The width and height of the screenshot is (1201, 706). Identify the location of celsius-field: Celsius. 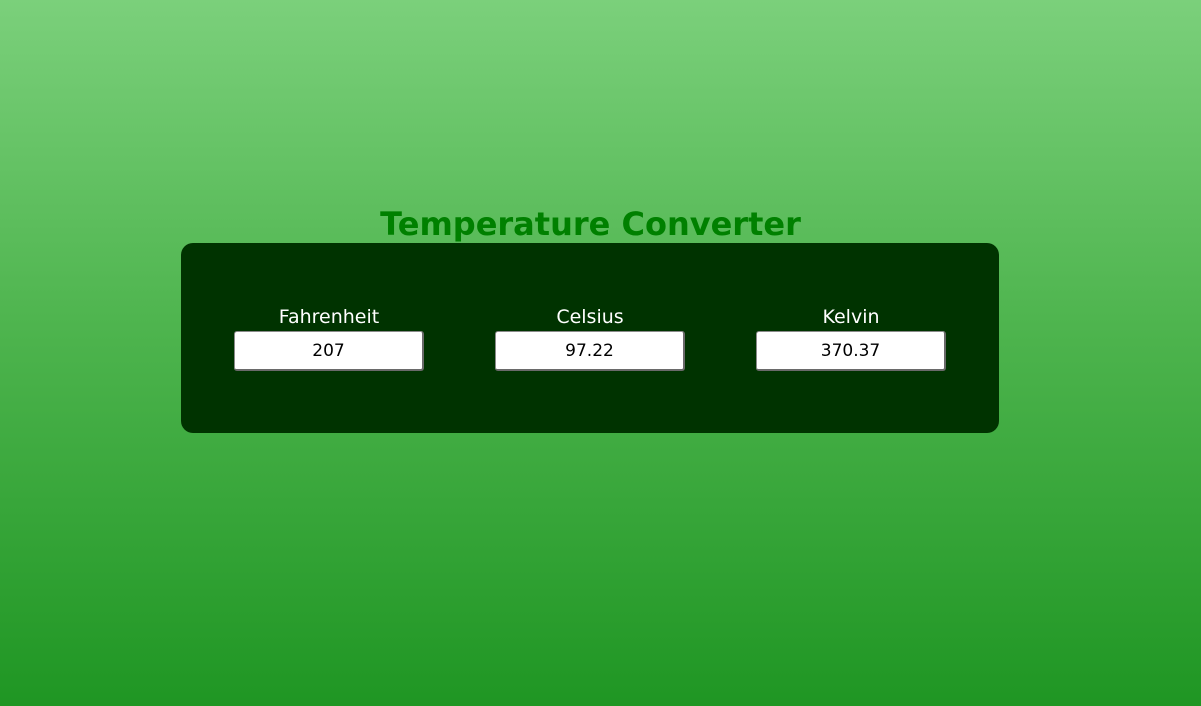
(590, 338).